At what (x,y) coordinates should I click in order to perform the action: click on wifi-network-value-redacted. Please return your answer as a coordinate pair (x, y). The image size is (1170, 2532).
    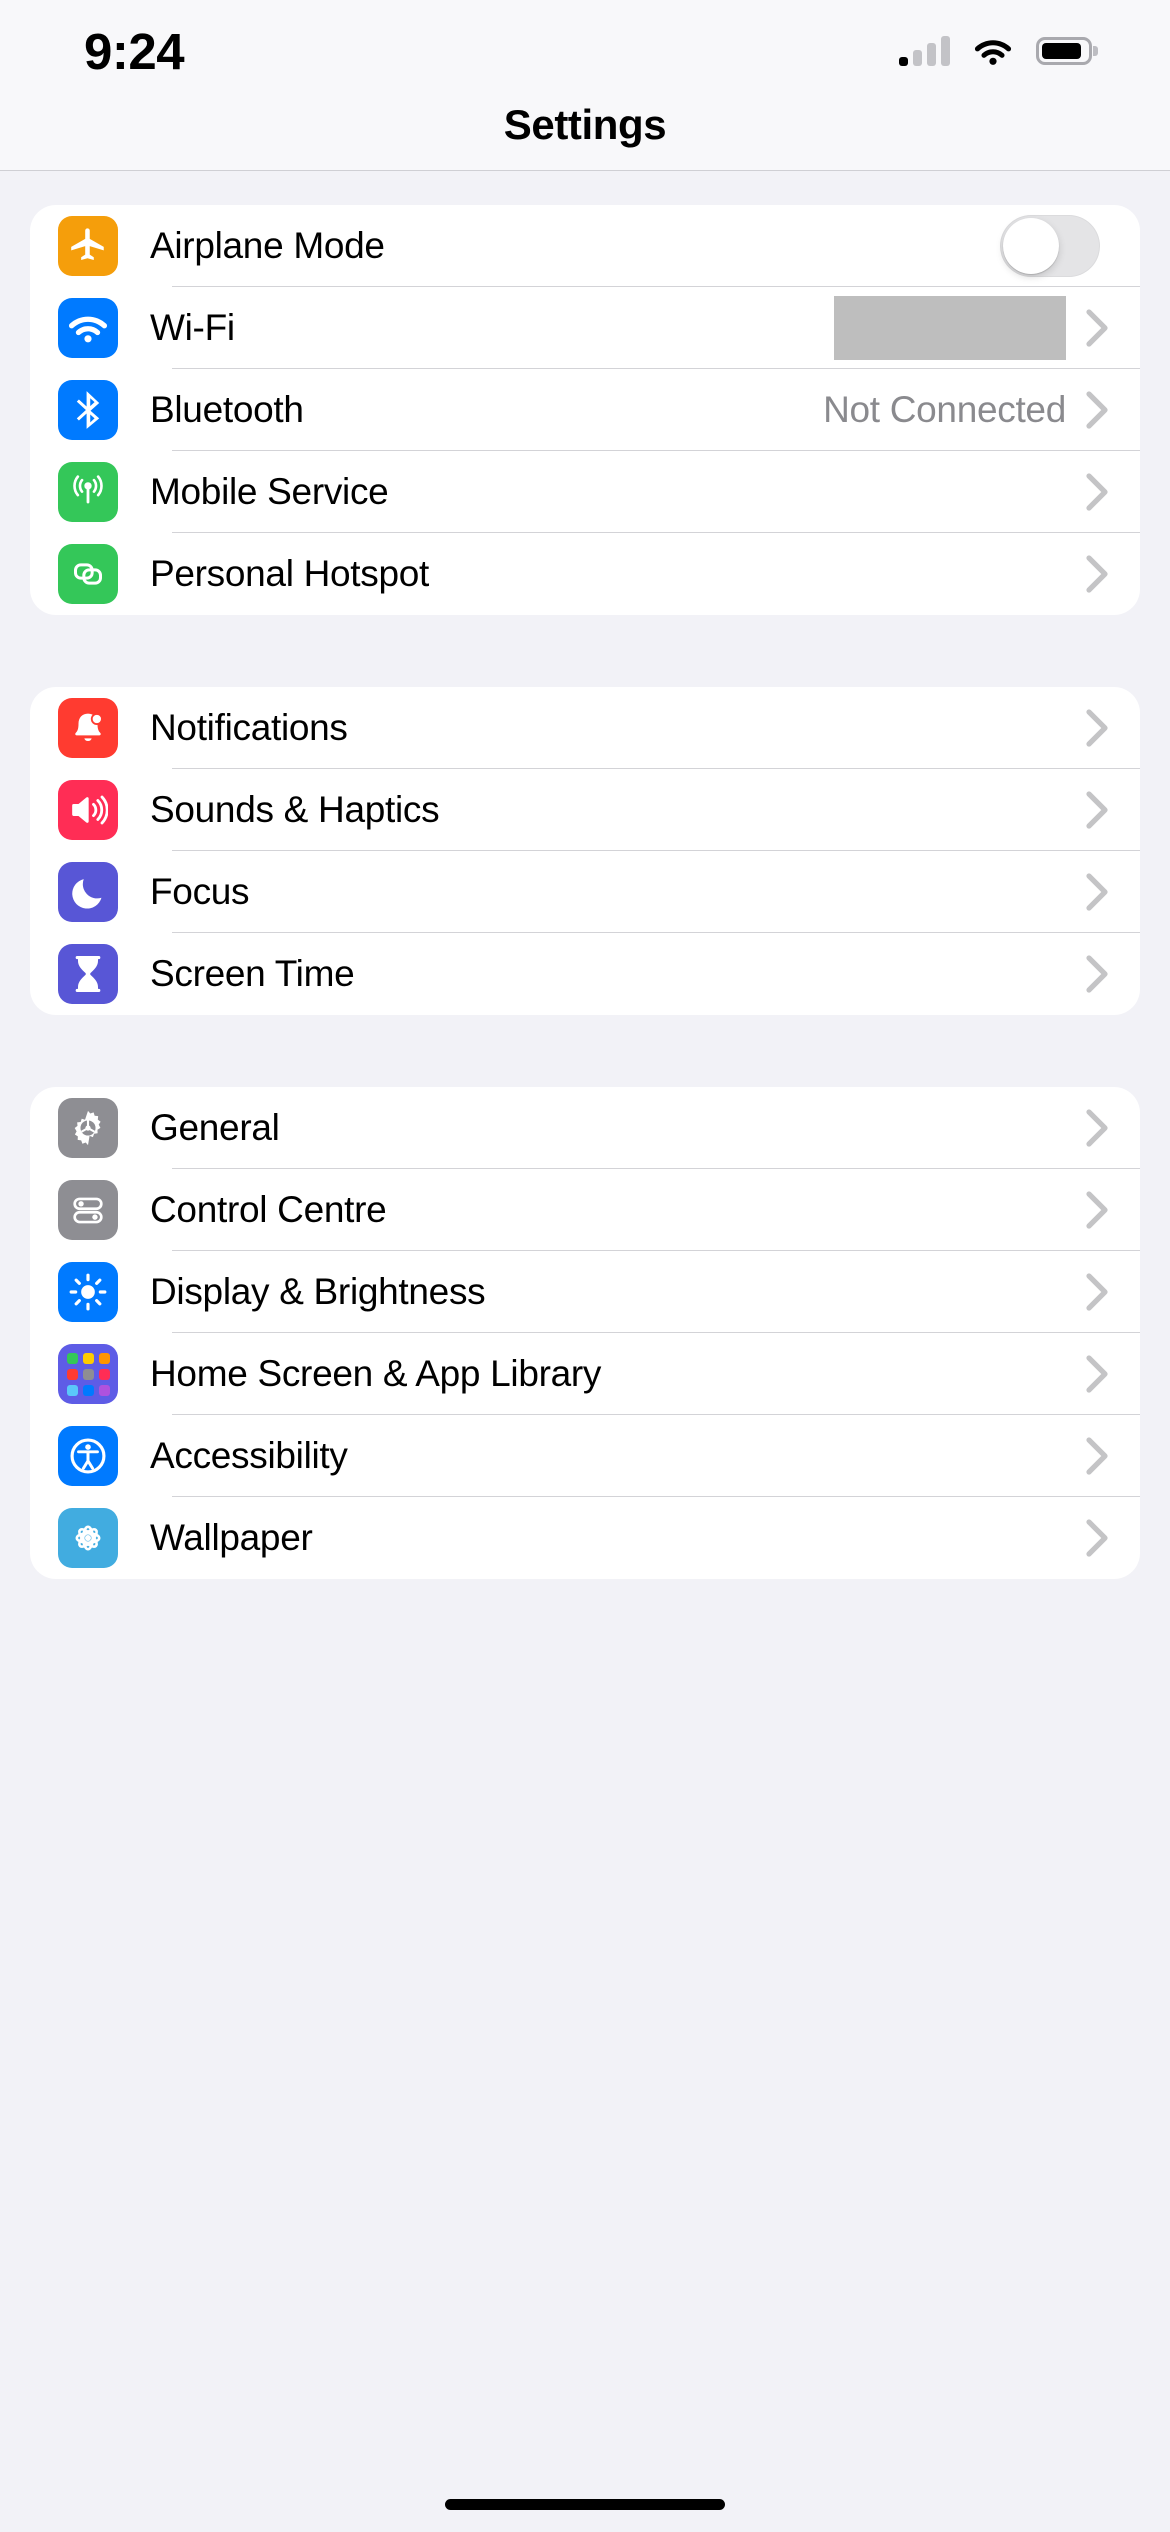
    Looking at the image, I should click on (950, 328).